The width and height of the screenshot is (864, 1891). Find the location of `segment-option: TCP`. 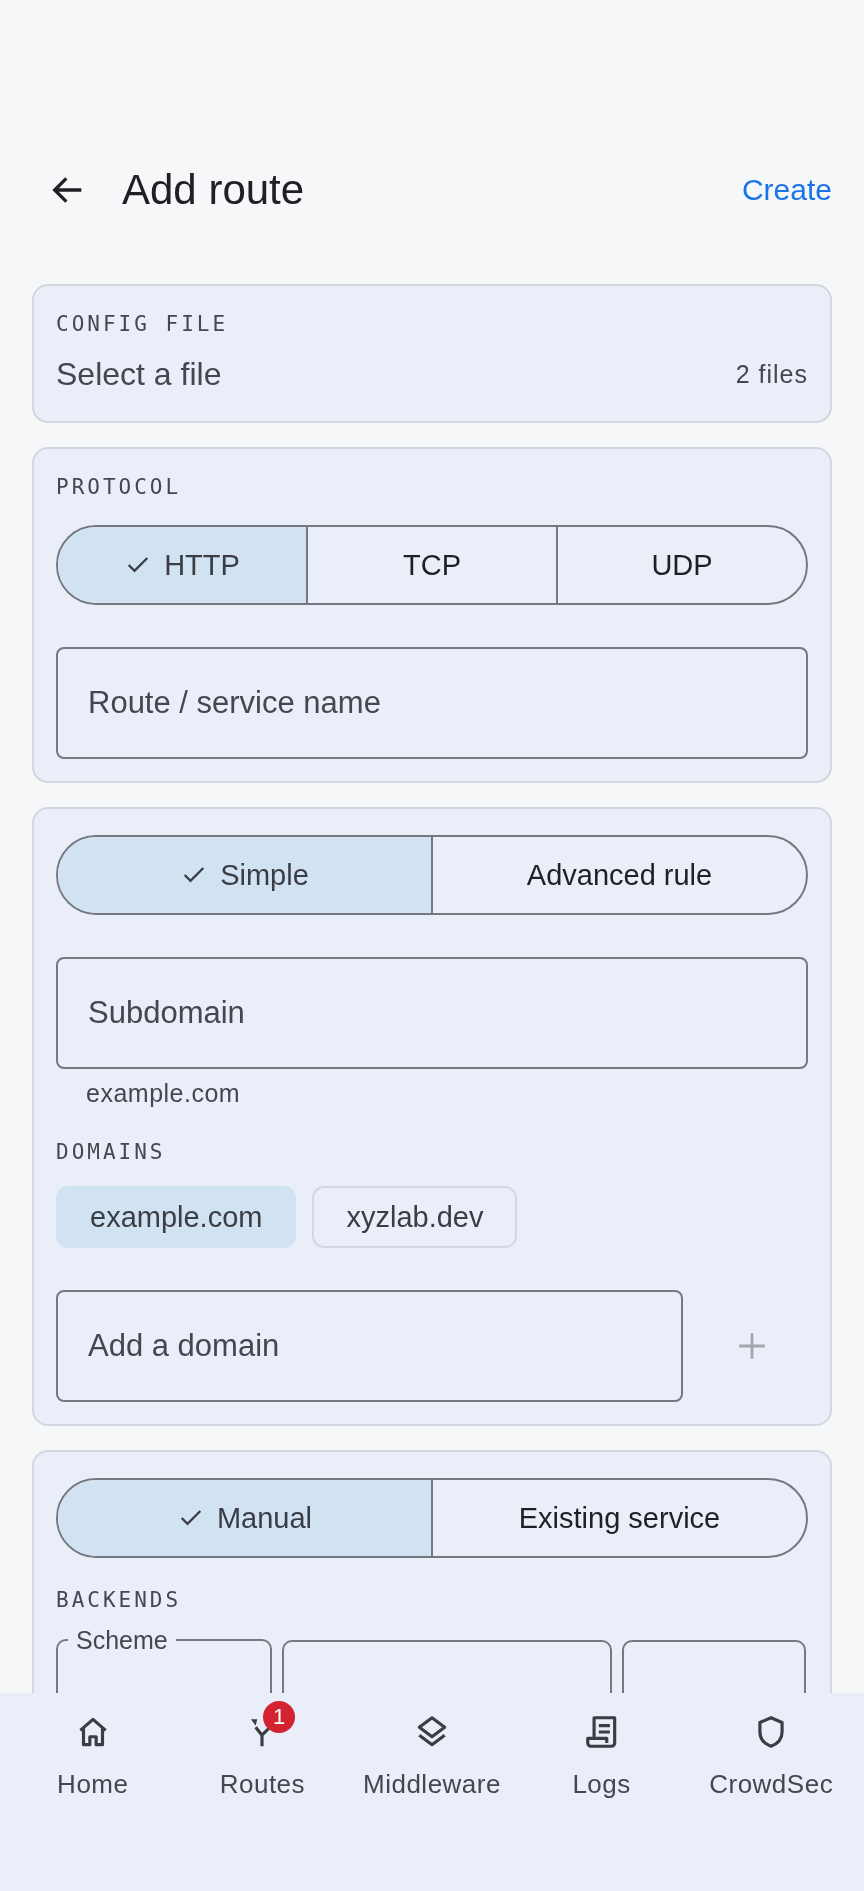

segment-option: TCP is located at coordinates (431, 565).